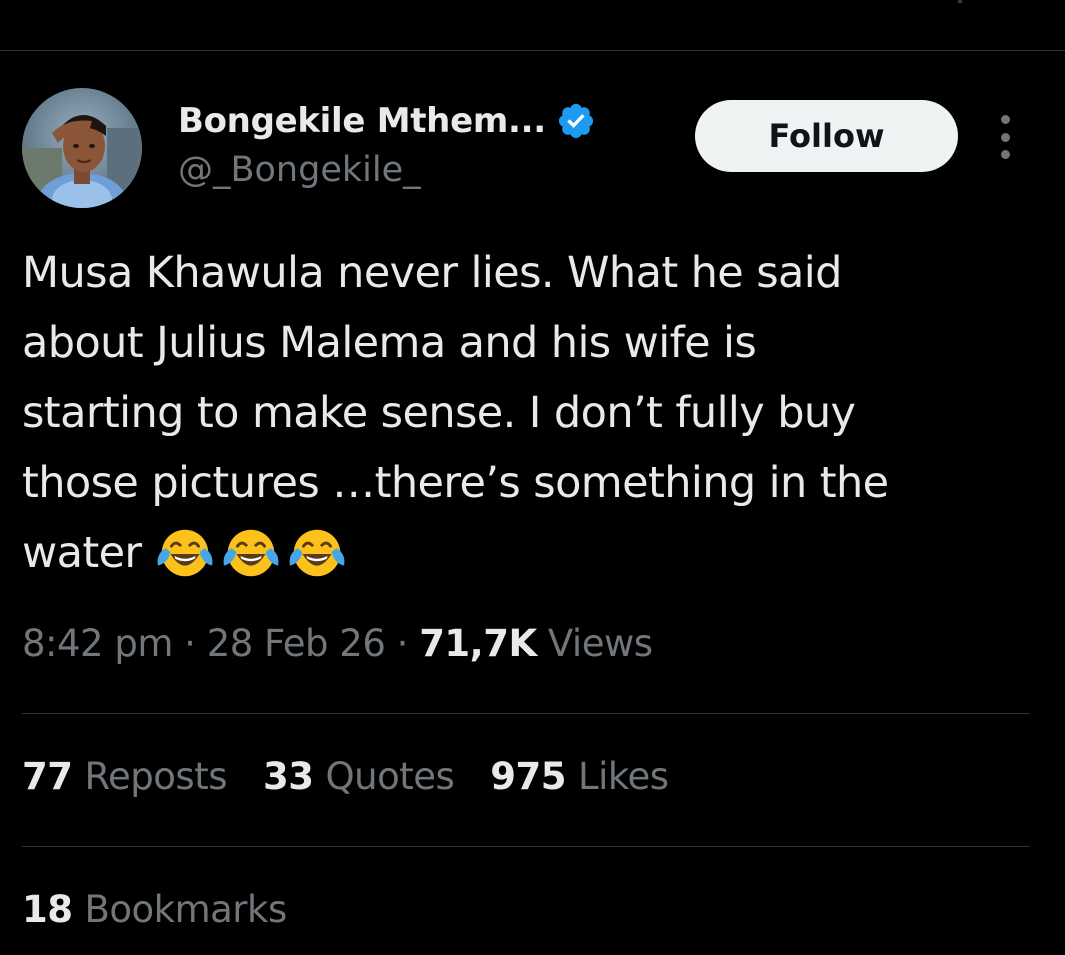  I want to click on reposts-stat: 77 Reposts, so click(124, 776).